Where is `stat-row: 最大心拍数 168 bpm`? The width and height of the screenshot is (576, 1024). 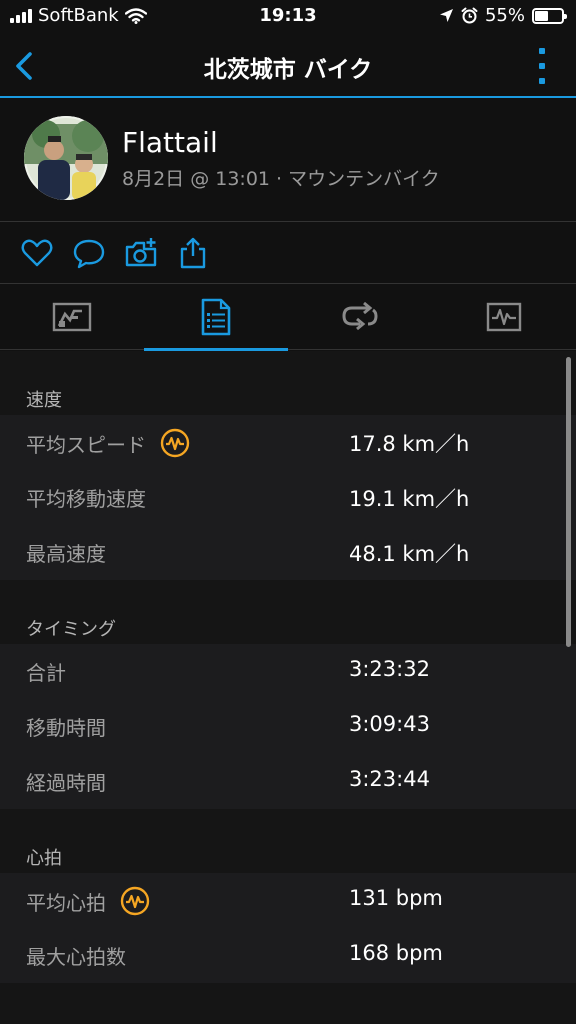 stat-row: 最大心拍数 168 bpm is located at coordinates (288, 955).